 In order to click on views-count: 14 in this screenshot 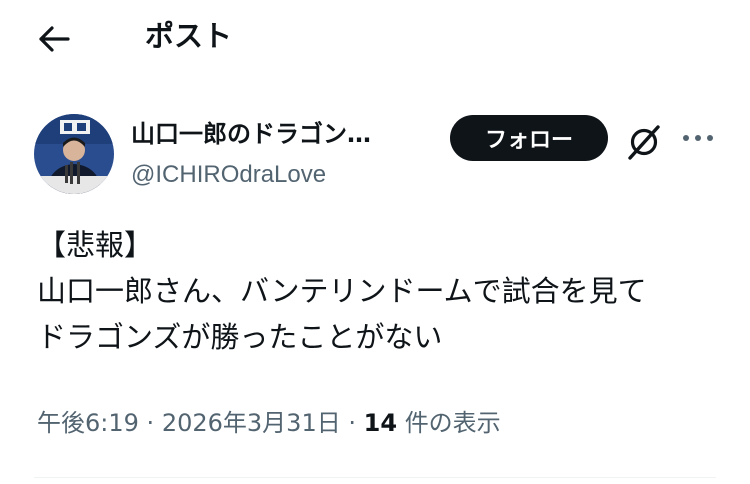, I will do `click(380, 423)`.